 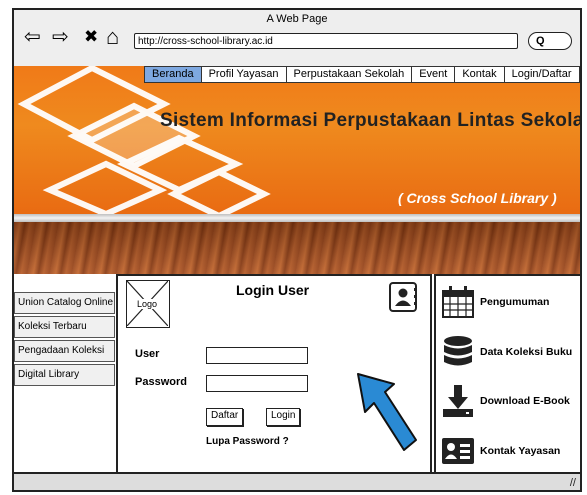 I want to click on right-item-label: Kontak Yayasan, so click(x=520, y=451).